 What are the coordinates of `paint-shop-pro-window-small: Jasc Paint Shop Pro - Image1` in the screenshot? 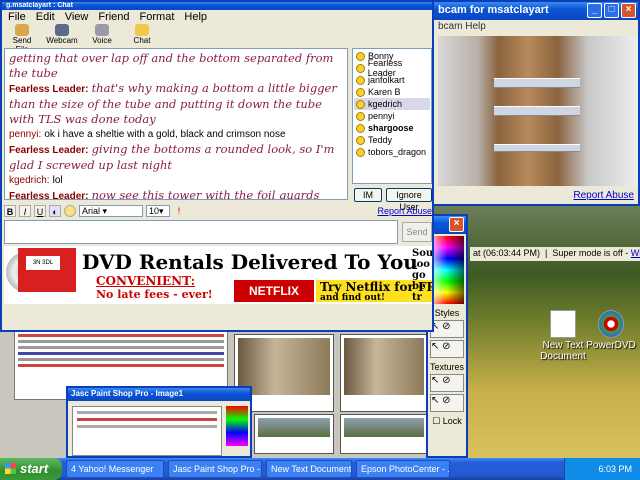 It's located at (159, 422).